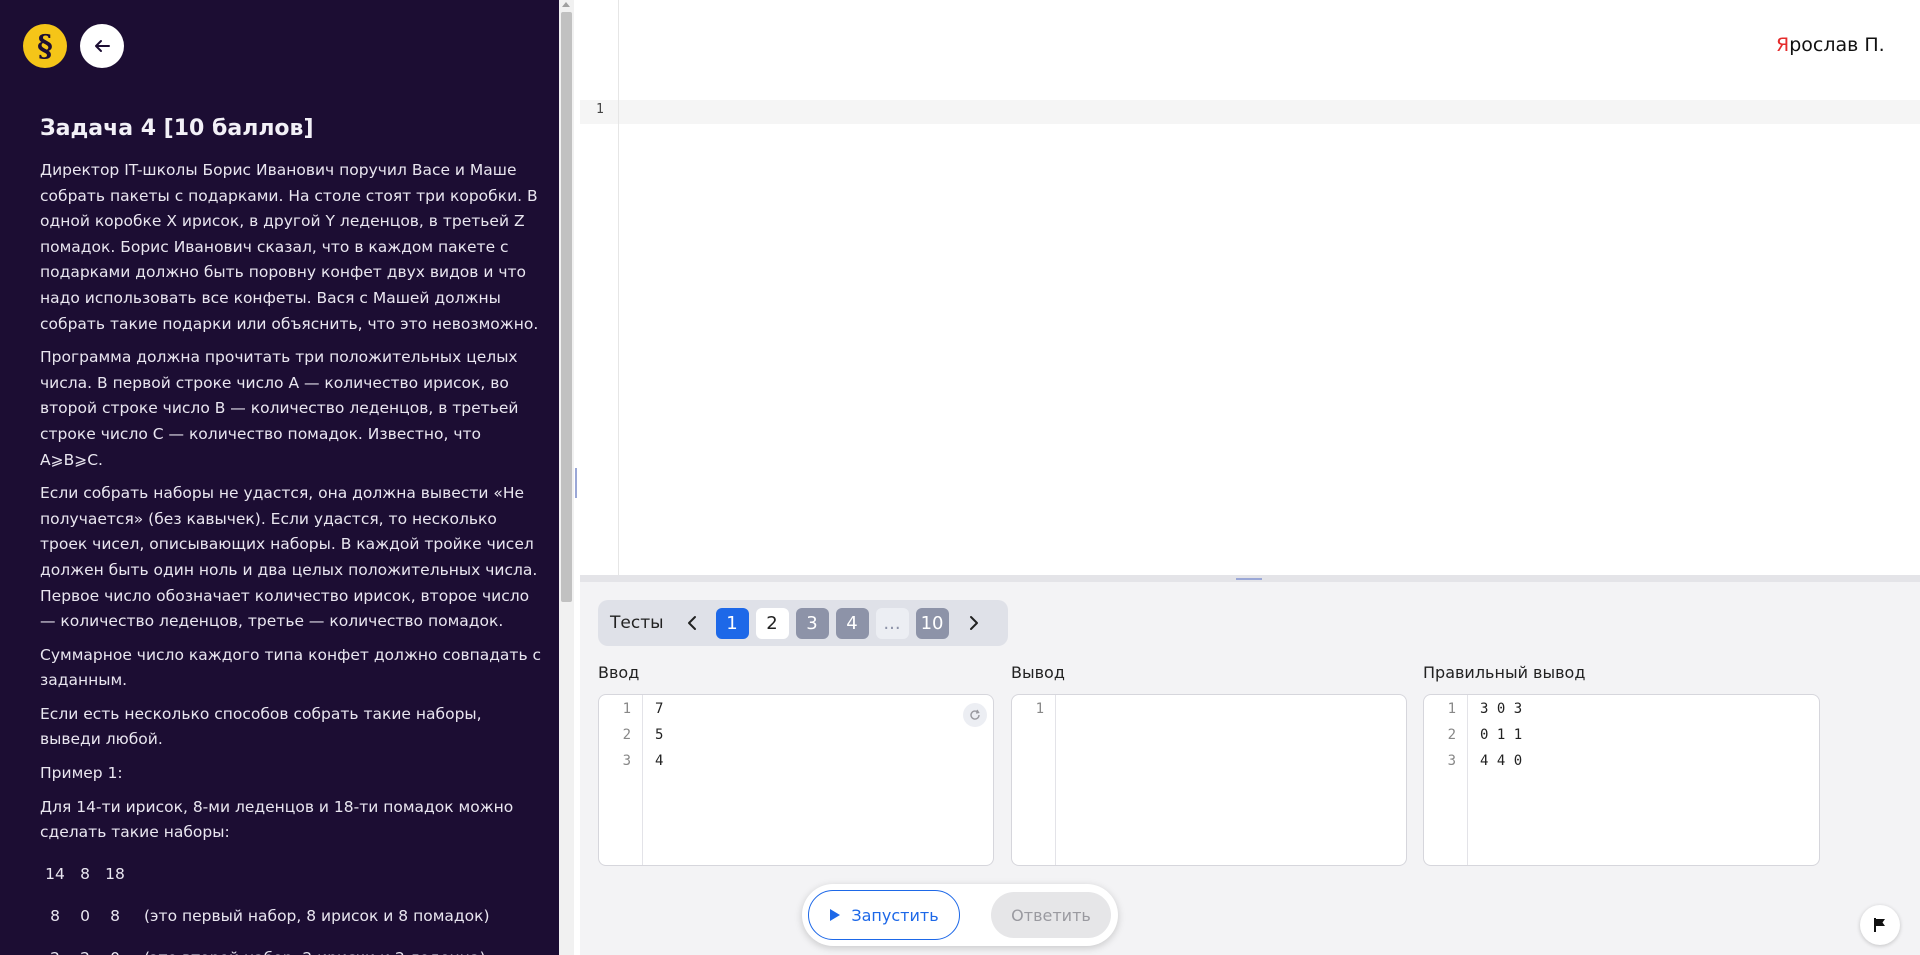  I want to click on example-note: (это первый набор, 8 ирисок и 8 помадок), so click(317, 916).